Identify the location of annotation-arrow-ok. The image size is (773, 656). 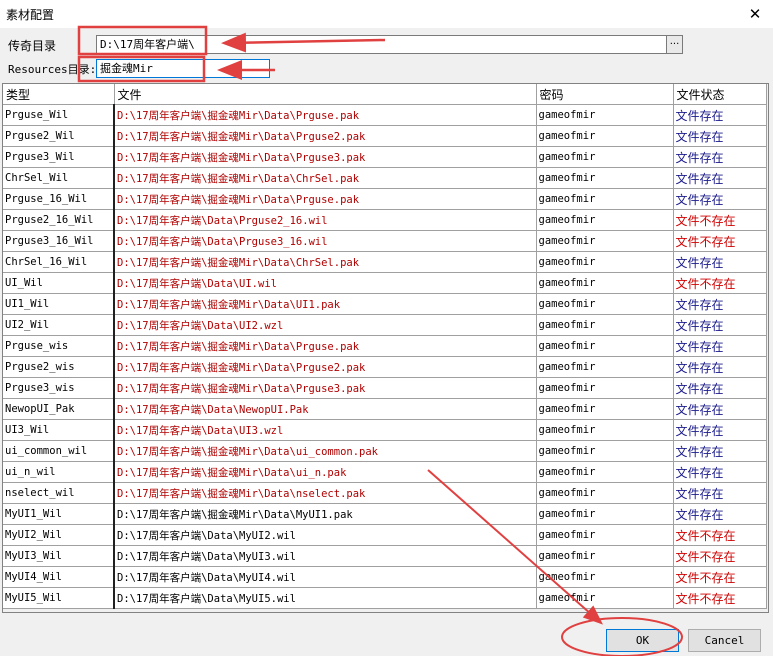
(515, 547).